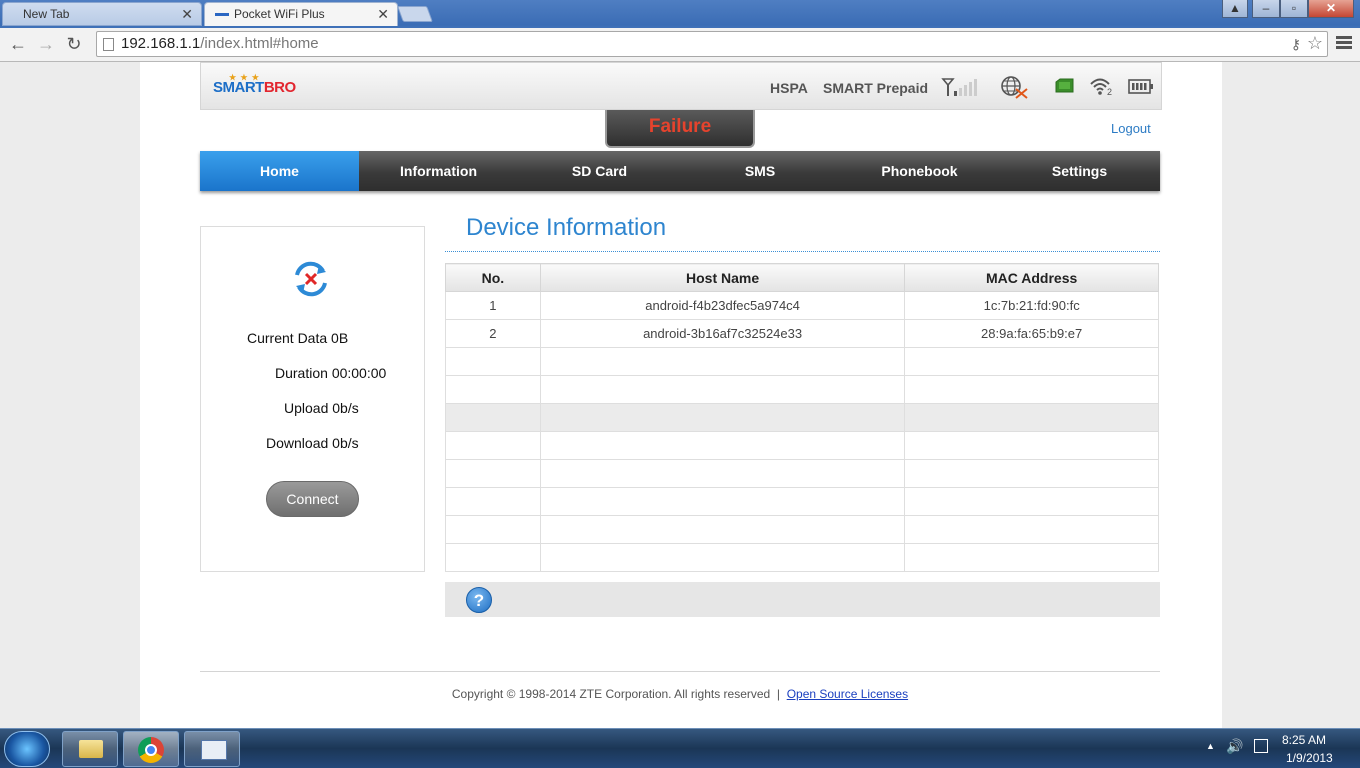 This screenshot has width=1360, height=768. What do you see at coordinates (680, 671) in the screenshot?
I see `footer-divider` at bounding box center [680, 671].